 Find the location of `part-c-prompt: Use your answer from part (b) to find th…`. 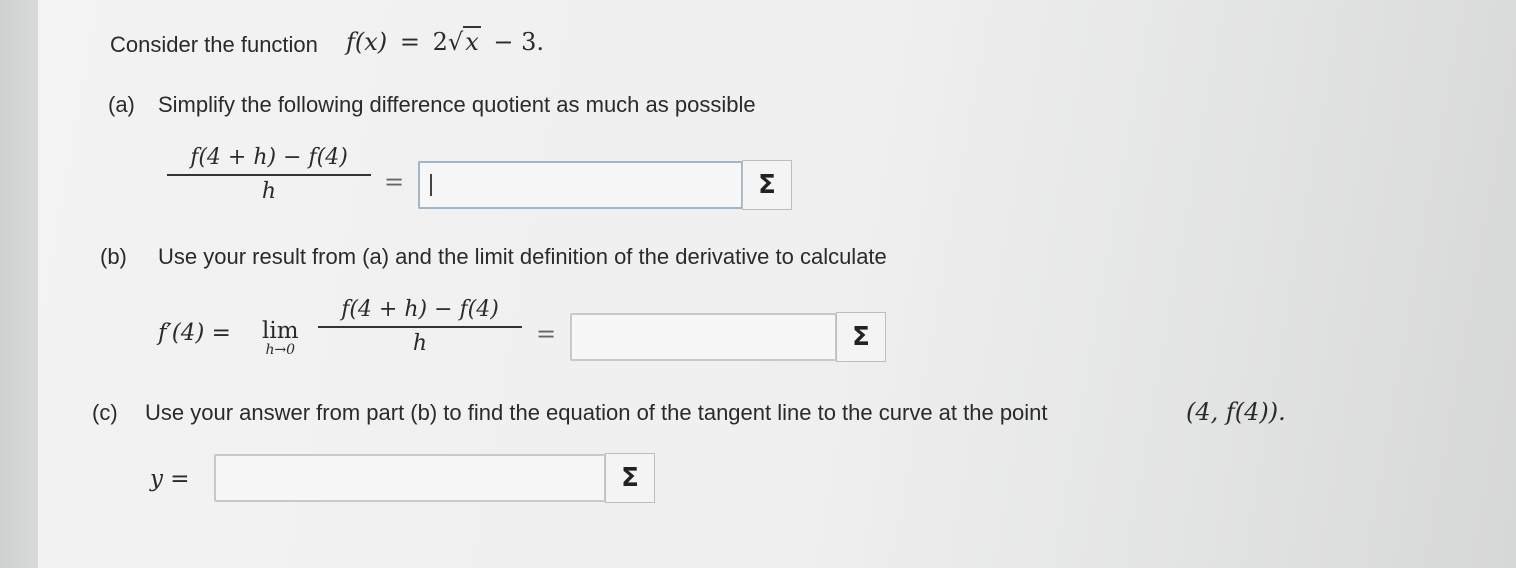

part-c-prompt: Use your answer from part (b) to find th… is located at coordinates (596, 412).